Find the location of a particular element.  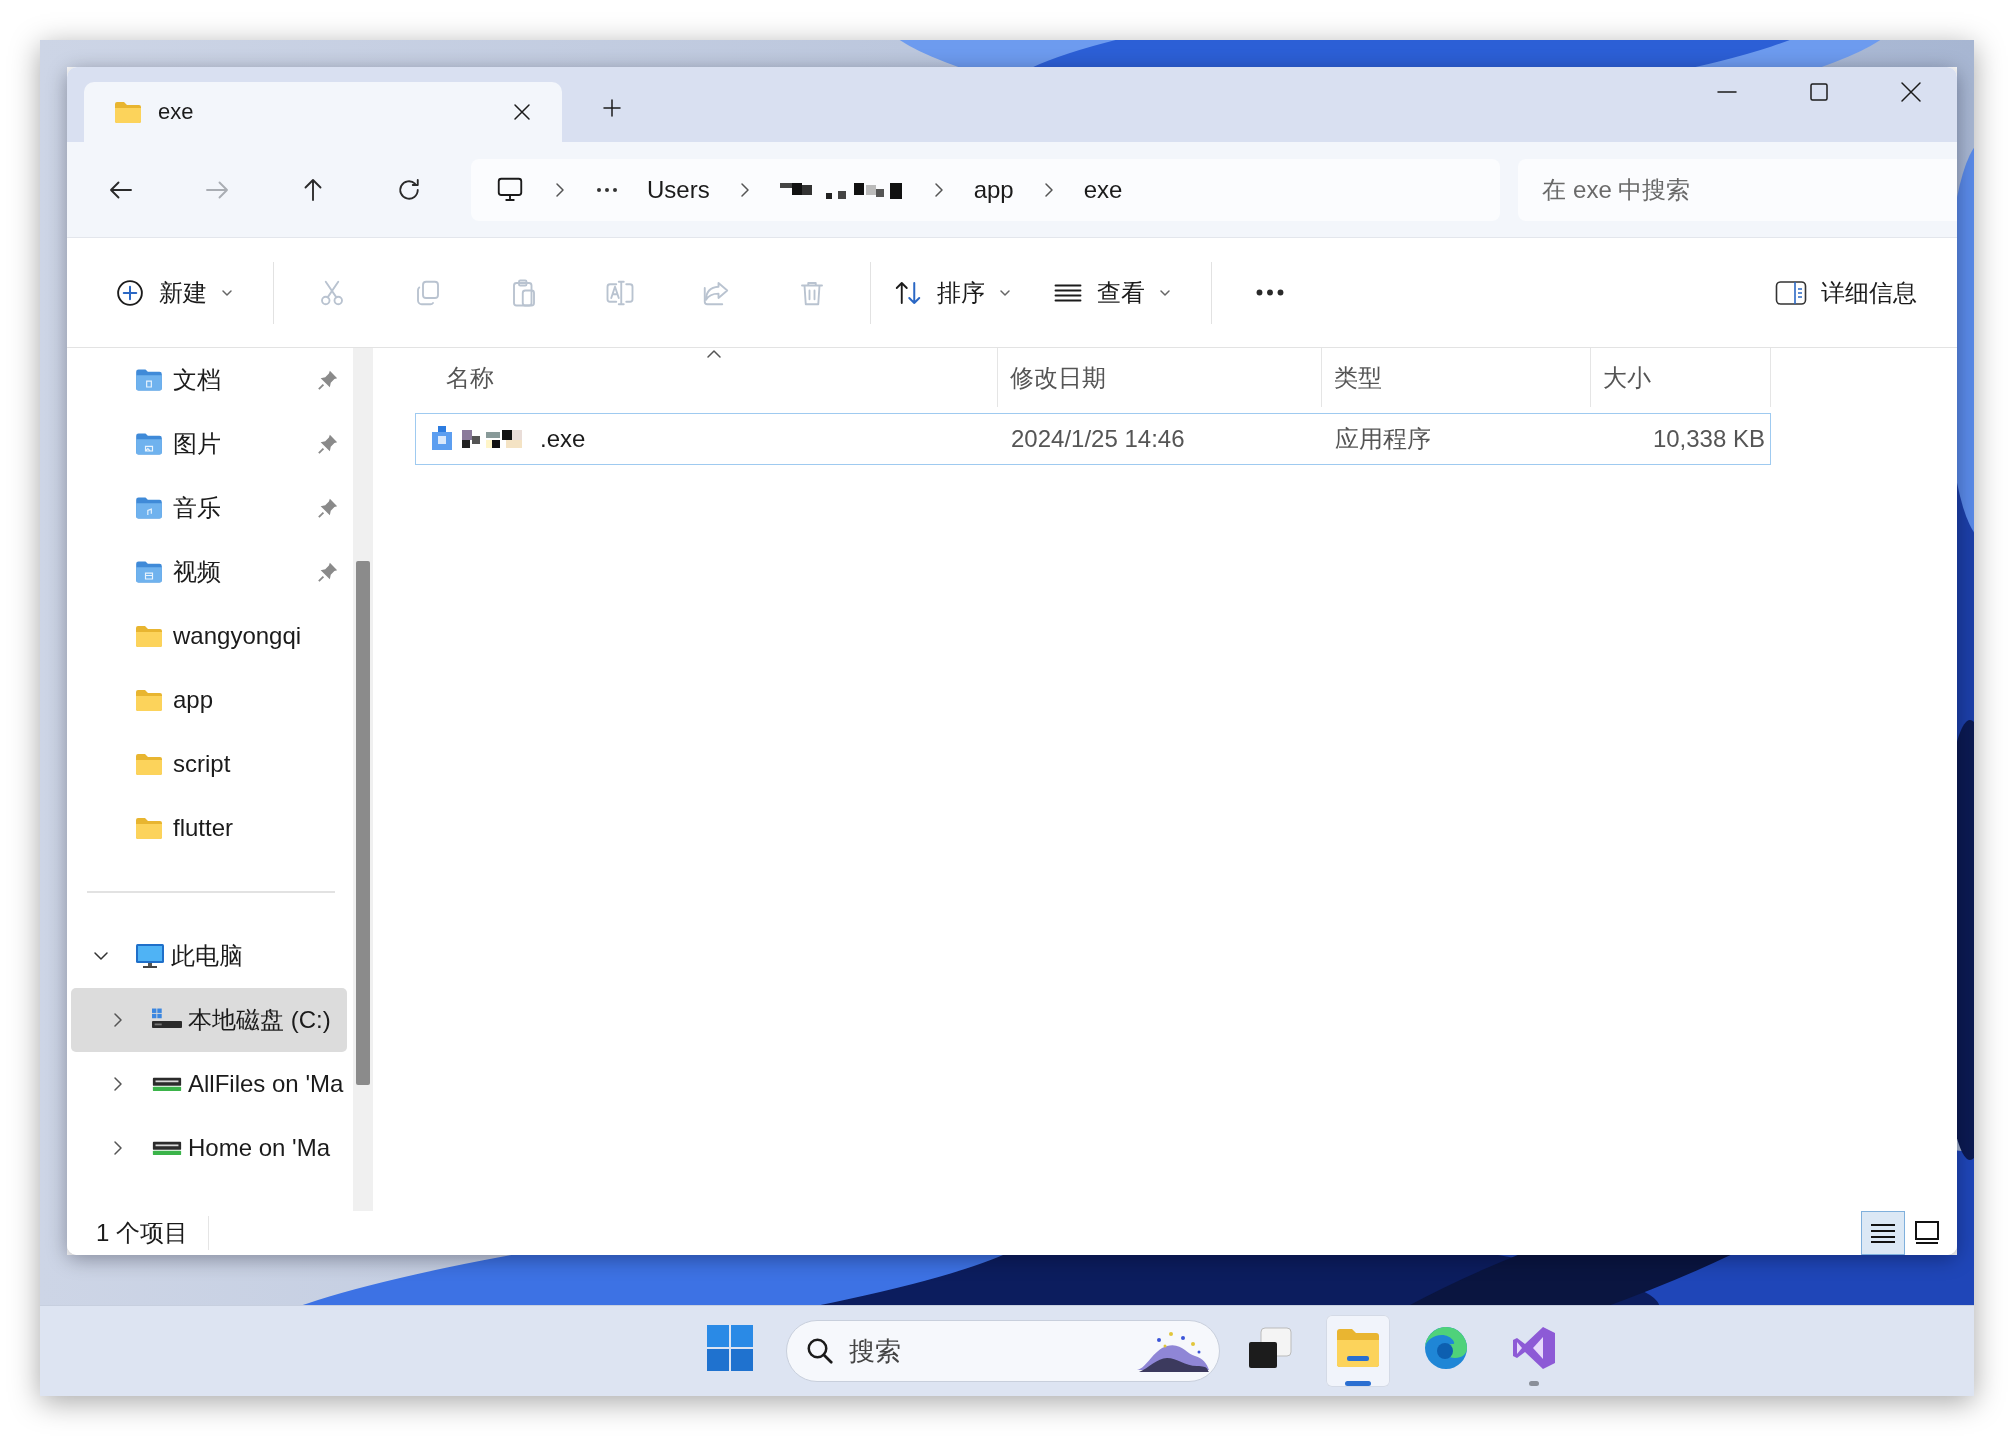

sidebar-item: 音乐 is located at coordinates (209, 508).